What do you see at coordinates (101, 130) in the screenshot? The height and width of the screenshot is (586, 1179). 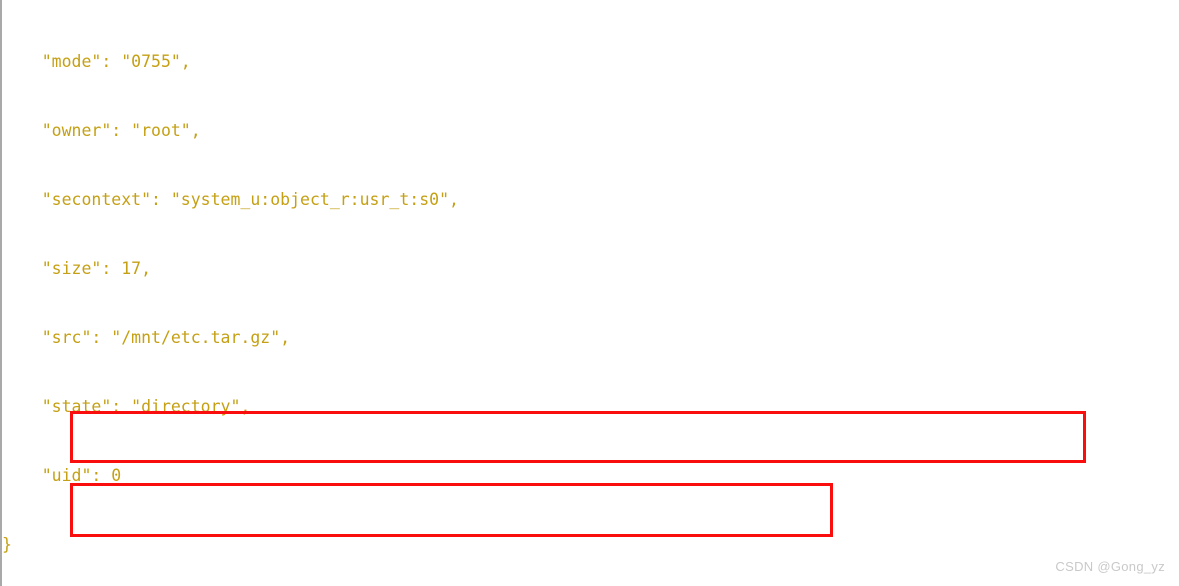 I see `output-line: "owner": "root",` at bounding box center [101, 130].